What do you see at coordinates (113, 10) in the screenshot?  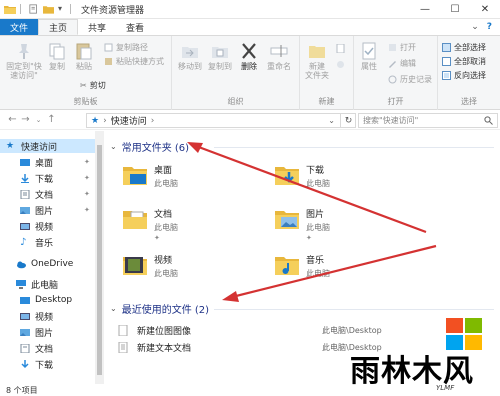 I see `window-title: 文件资源管理器` at bounding box center [113, 10].